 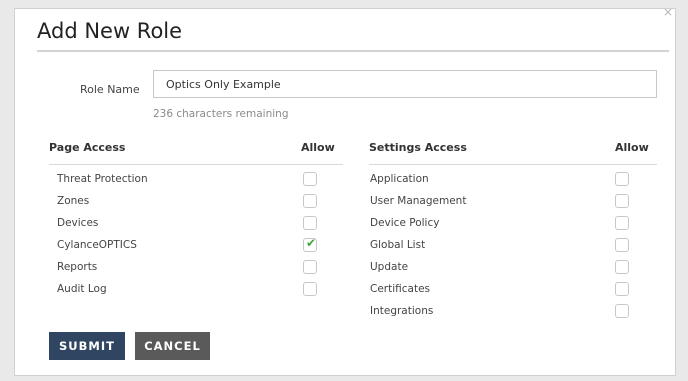 What do you see at coordinates (405, 223) in the screenshot?
I see `settings-access-item-label: Device Policy` at bounding box center [405, 223].